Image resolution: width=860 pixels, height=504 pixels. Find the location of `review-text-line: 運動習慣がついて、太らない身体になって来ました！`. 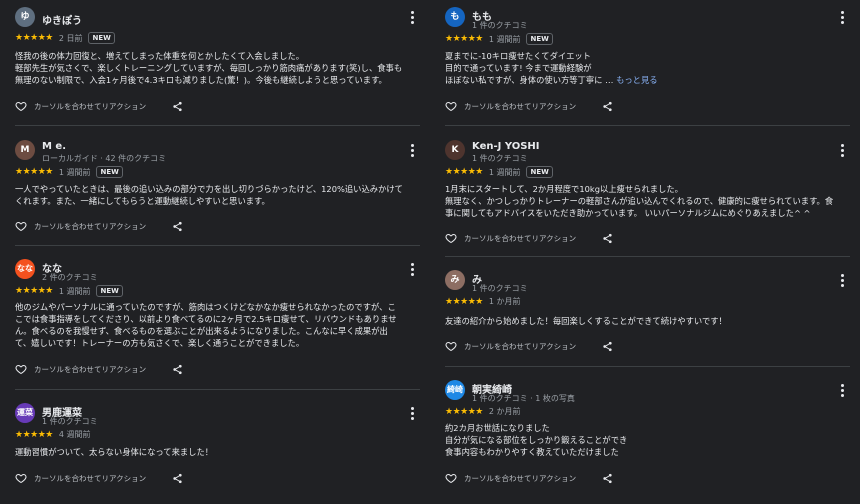

review-text-line: 運動習慣がついて、太らない身体になって来ました！ is located at coordinates (114, 452).